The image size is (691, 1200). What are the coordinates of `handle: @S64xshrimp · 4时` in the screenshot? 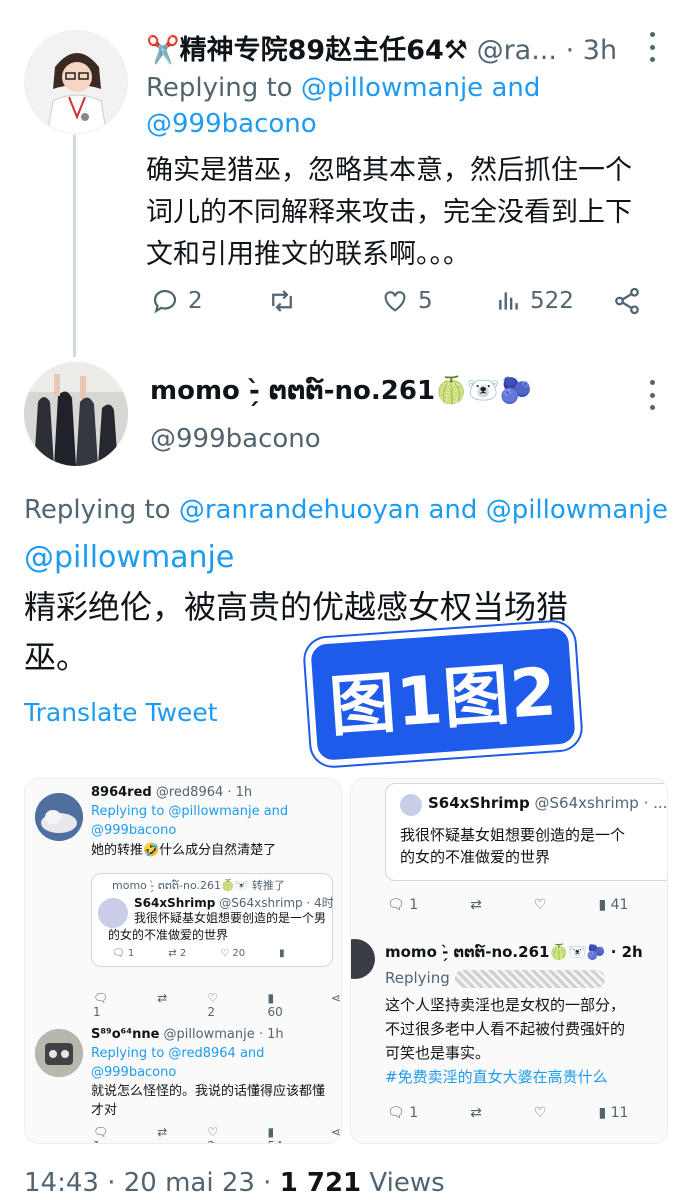 It's located at (276, 903).